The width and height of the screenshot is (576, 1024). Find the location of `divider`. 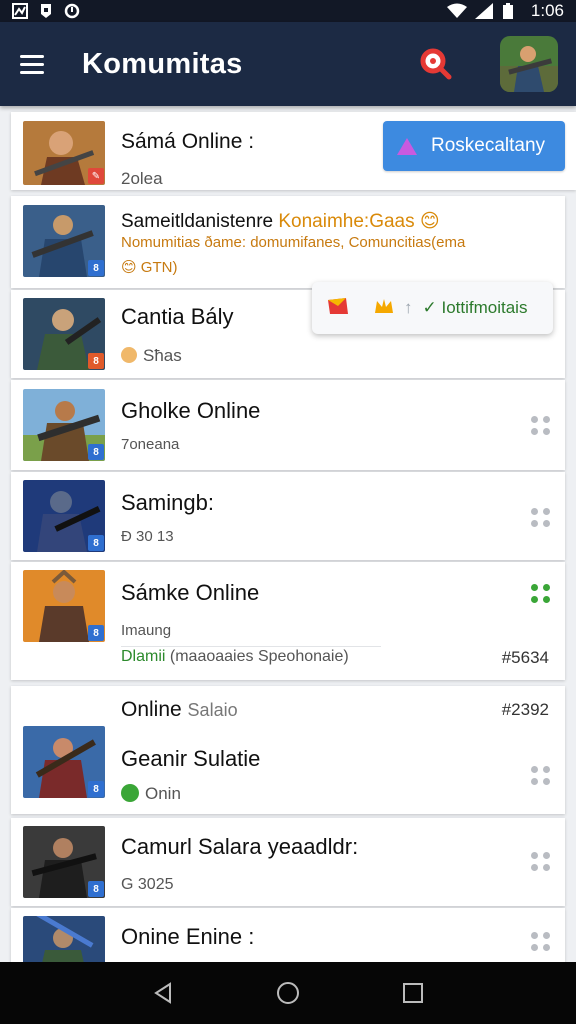

divider is located at coordinates (251, 646).